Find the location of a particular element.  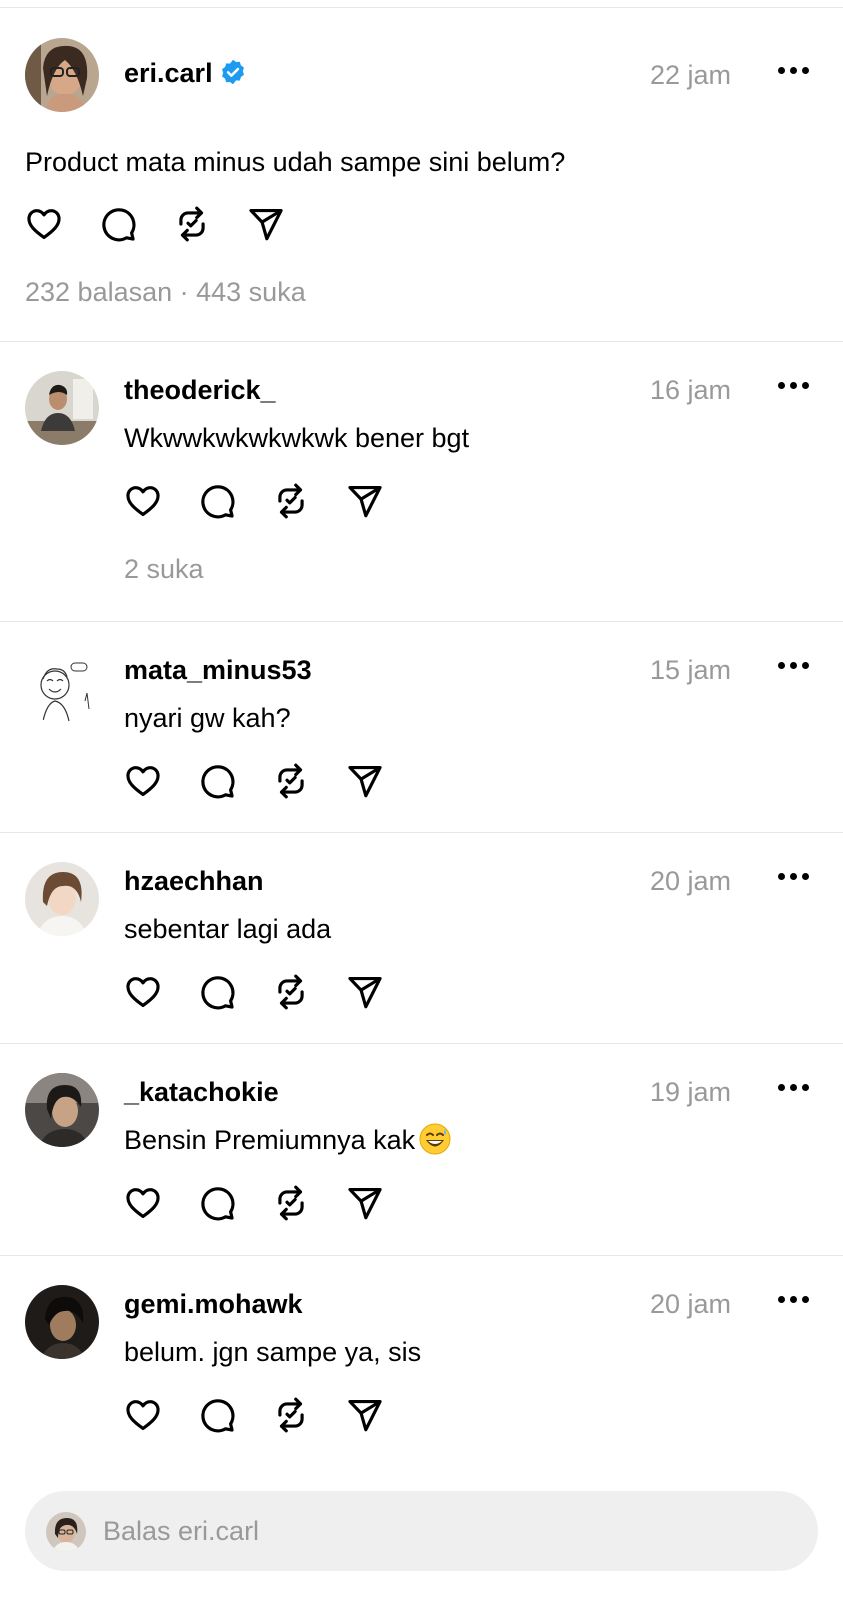

username: theoderick_ is located at coordinates (200, 390).